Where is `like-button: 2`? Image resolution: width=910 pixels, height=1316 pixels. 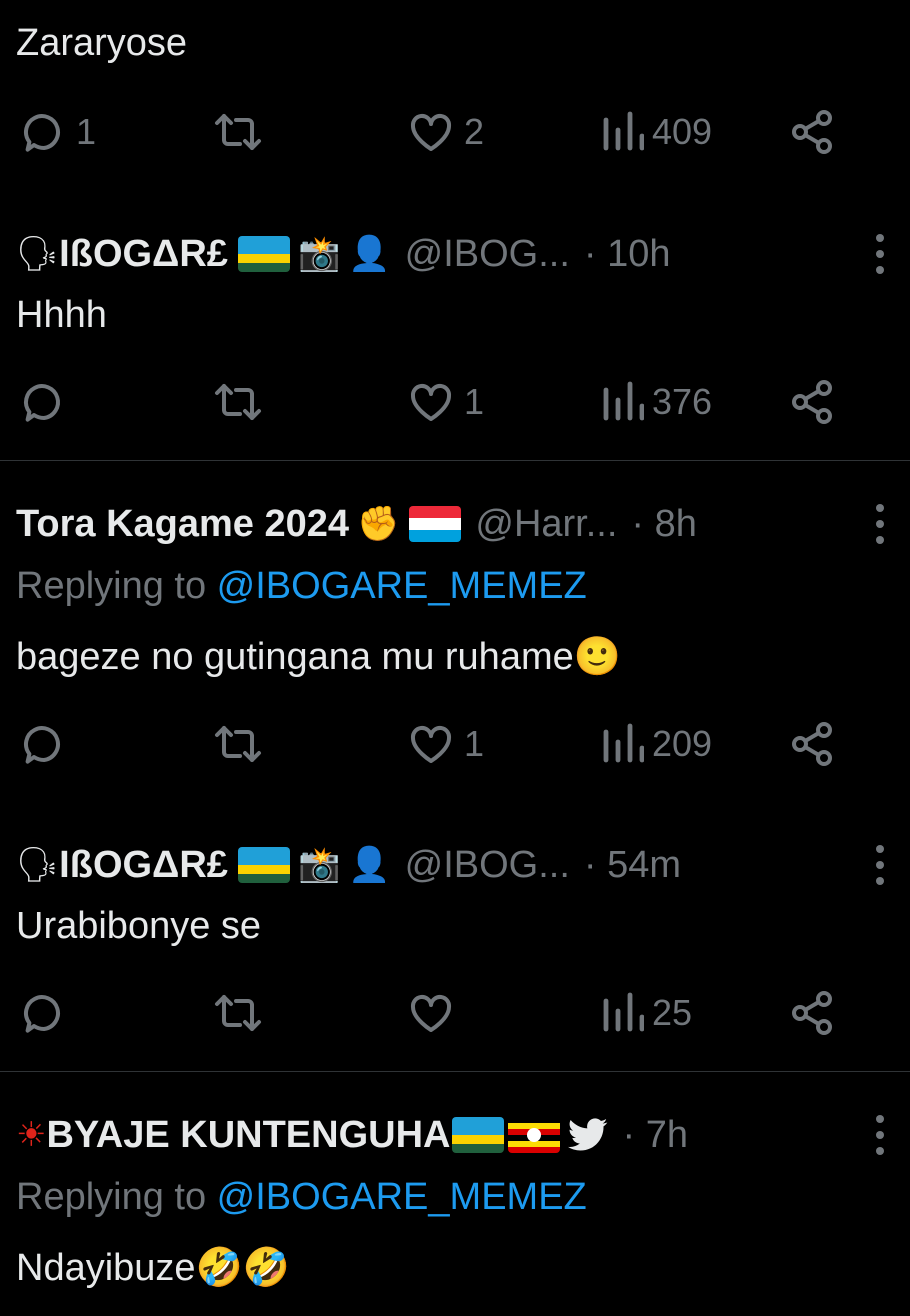 like-button: 2 is located at coordinates (445, 132).